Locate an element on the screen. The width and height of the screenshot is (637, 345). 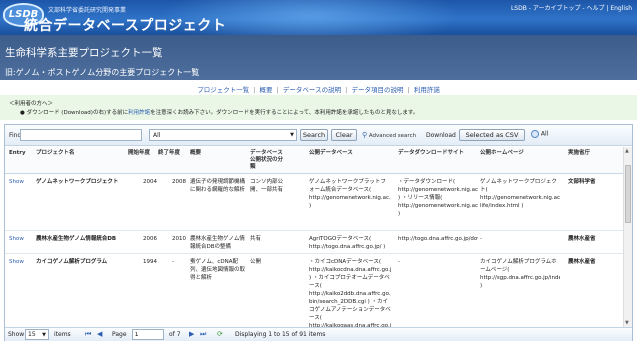
magnifier-icon: ⚲ is located at coordinates (365, 135).